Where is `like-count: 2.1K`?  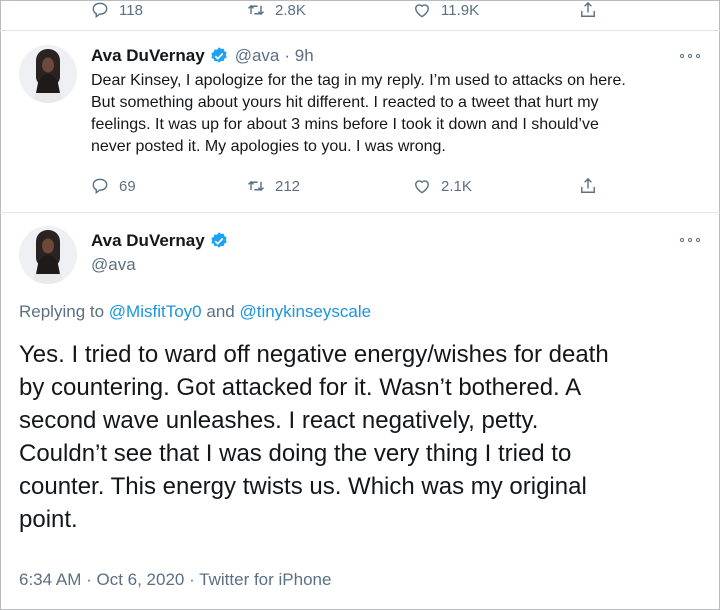
like-count: 2.1K is located at coordinates (456, 186).